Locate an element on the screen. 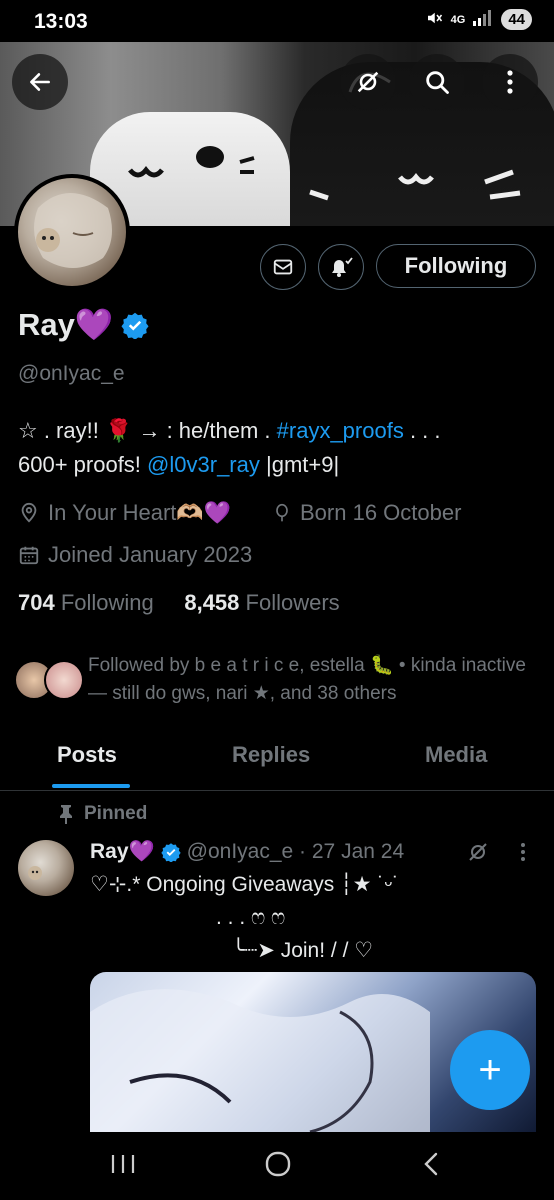  home-icon is located at coordinates (278, 1164).